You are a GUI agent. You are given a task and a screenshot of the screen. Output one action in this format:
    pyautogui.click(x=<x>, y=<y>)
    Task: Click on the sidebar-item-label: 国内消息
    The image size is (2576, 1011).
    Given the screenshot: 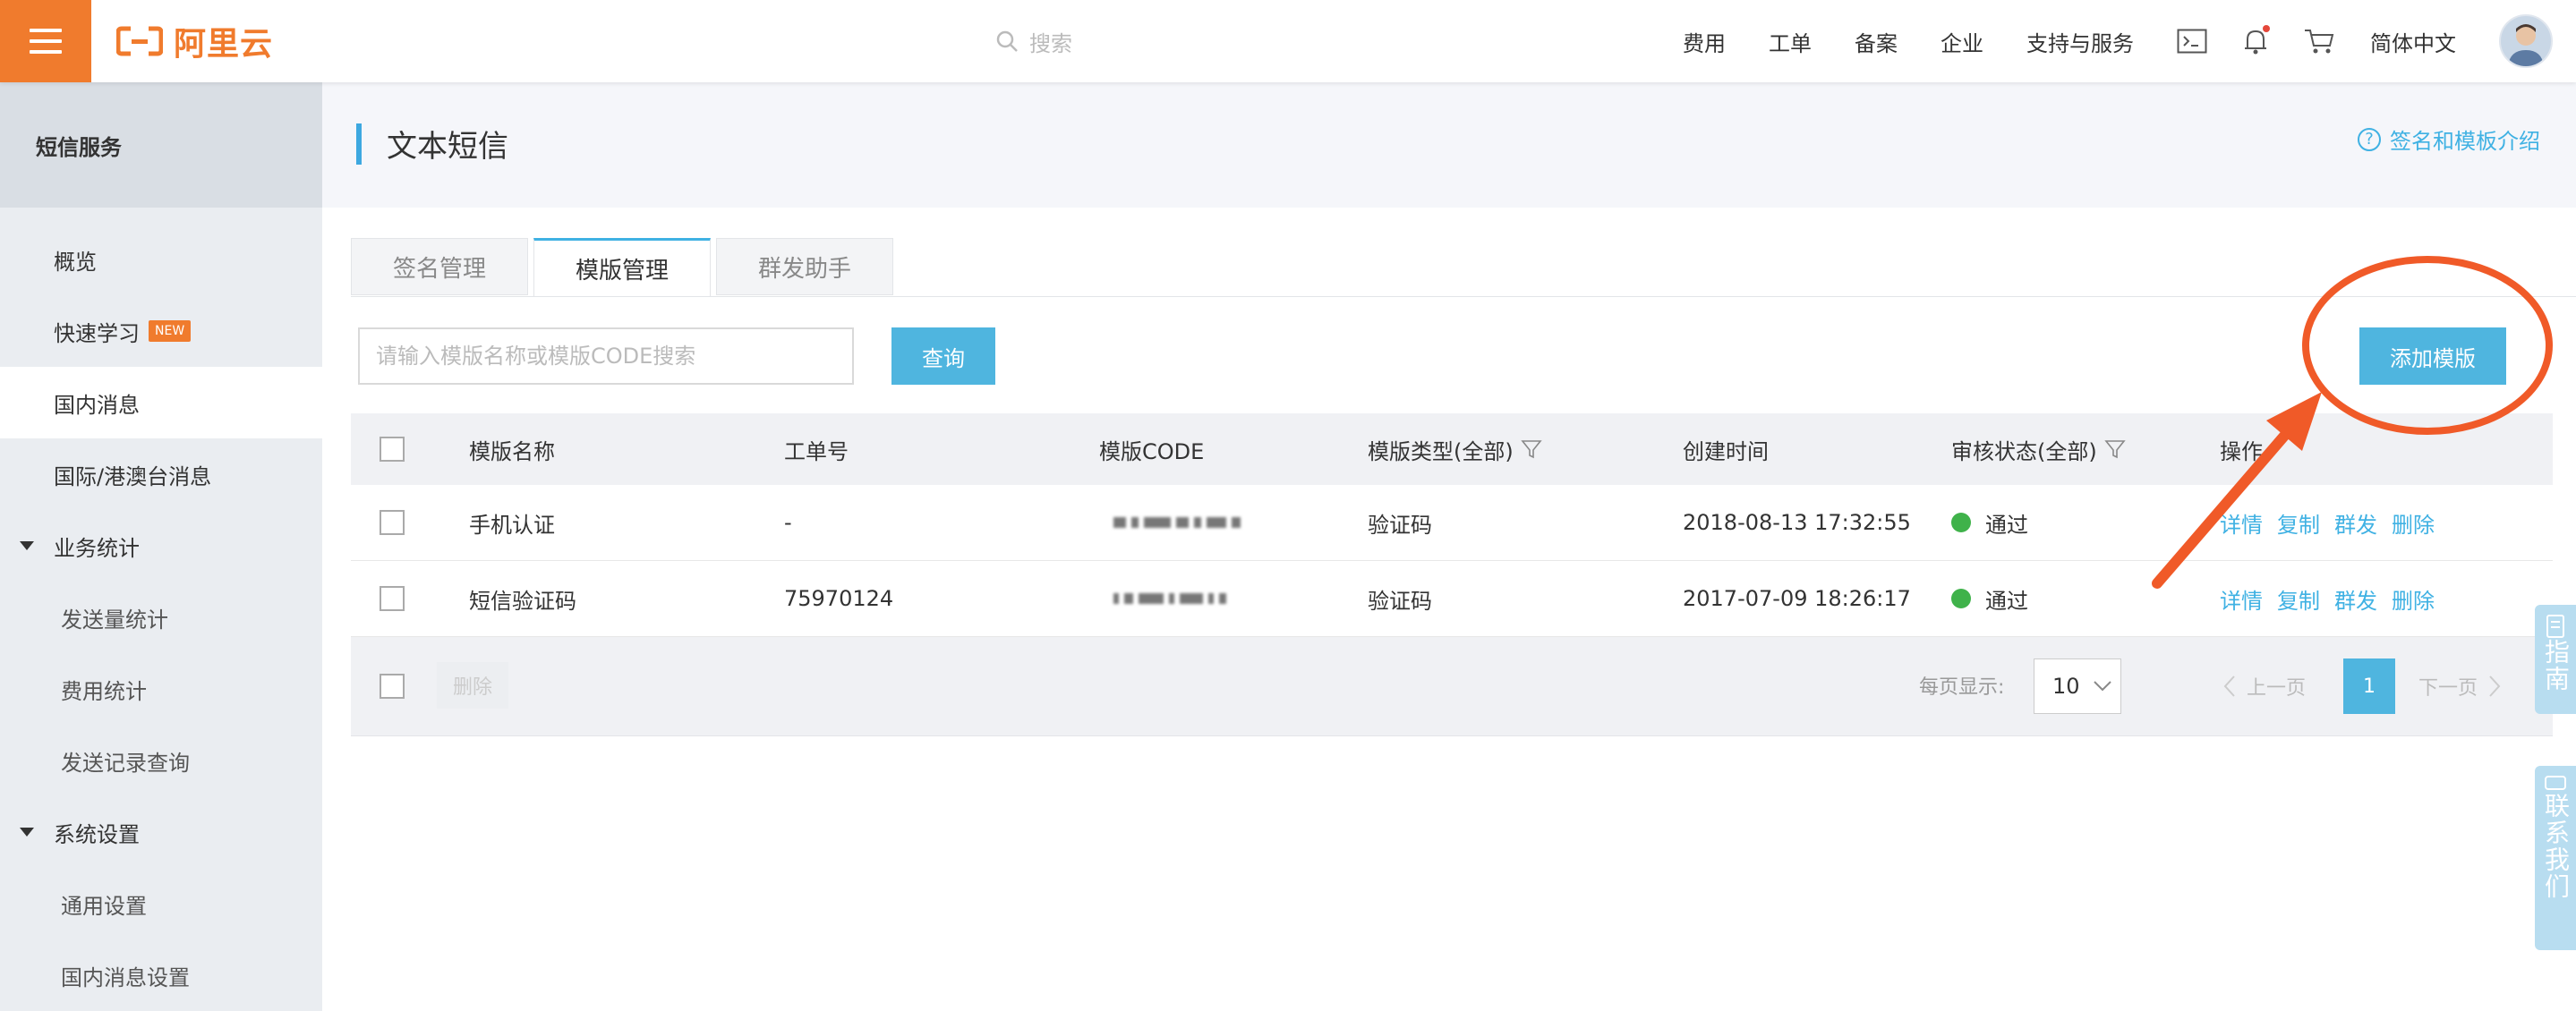 What is the action you would take?
    pyautogui.click(x=97, y=405)
    